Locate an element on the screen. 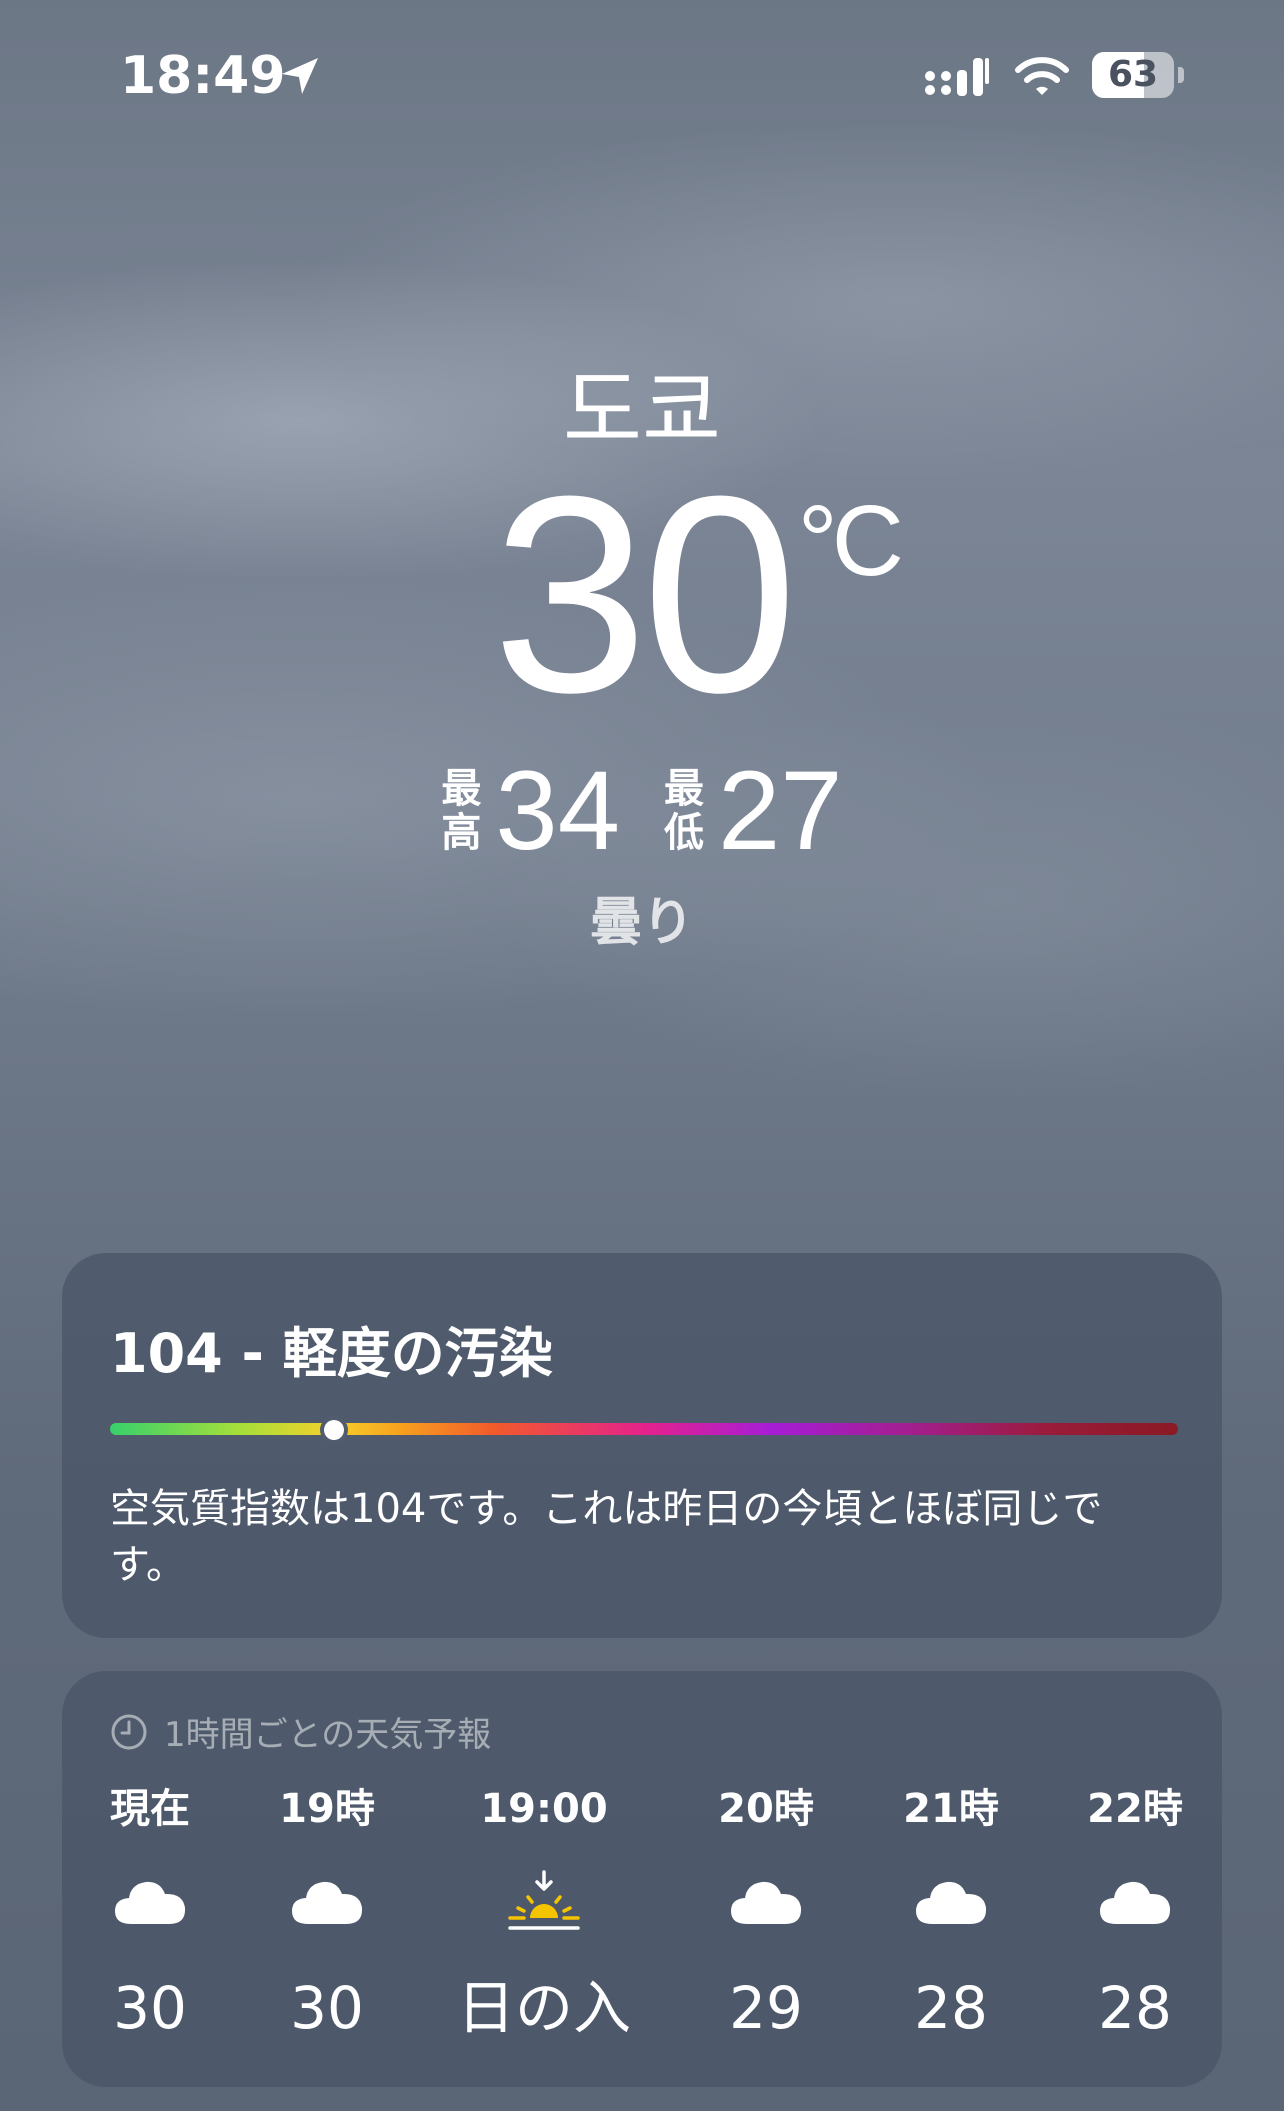 This screenshot has width=1284, height=2111. high-low-temperatures: 最高 34 最低 27 is located at coordinates (642, 811).